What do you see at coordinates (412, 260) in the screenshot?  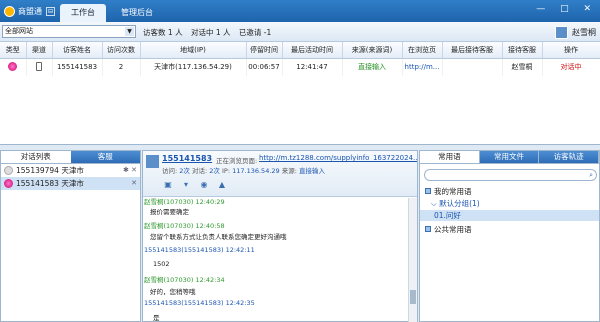 I see `scrollbar` at bounding box center [412, 260].